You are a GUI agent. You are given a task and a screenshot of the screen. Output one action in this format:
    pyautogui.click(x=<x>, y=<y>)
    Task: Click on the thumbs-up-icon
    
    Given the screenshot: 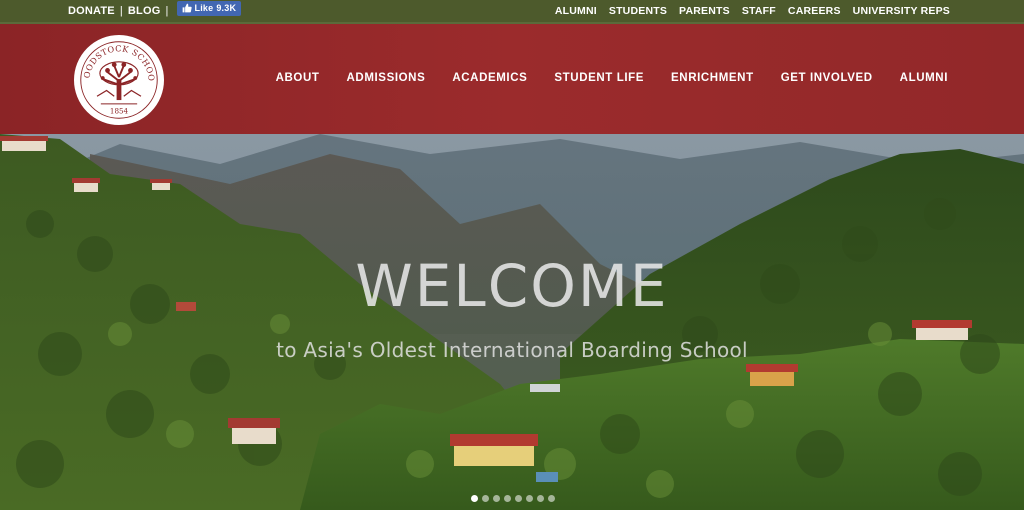 What is the action you would take?
    pyautogui.click(x=187, y=8)
    